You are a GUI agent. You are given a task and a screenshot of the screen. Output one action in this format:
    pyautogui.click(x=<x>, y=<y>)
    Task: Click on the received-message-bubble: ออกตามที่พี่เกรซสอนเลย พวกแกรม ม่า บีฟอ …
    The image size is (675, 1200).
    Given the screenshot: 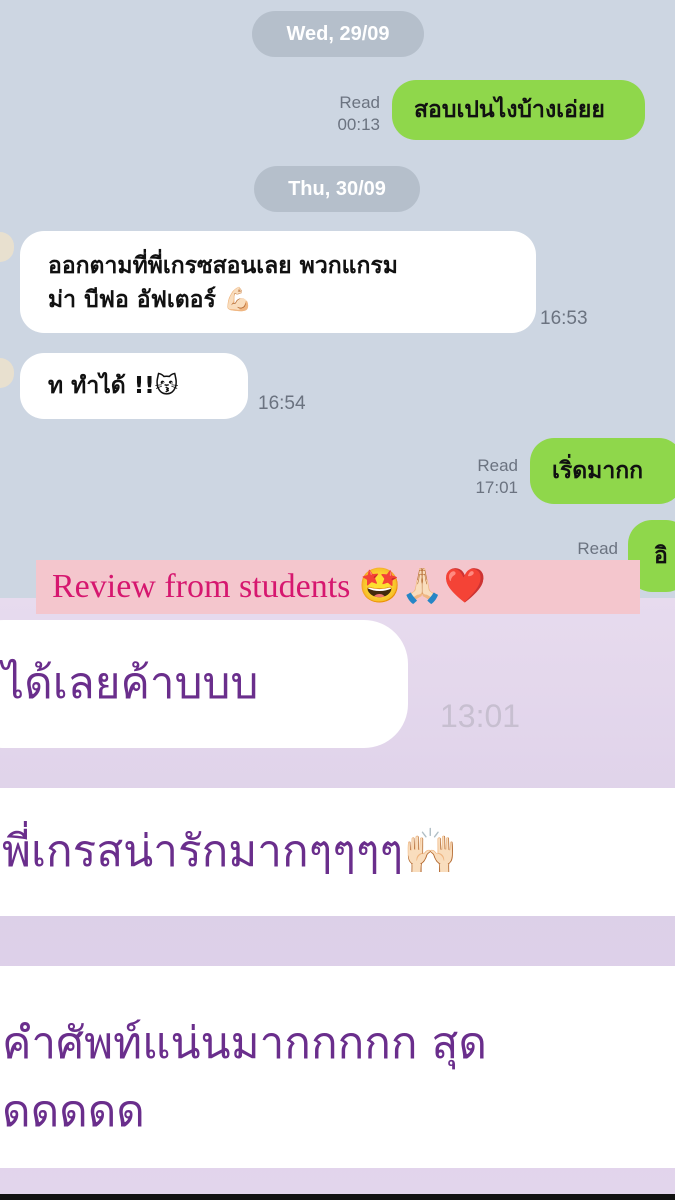 What is the action you would take?
    pyautogui.click(x=278, y=282)
    